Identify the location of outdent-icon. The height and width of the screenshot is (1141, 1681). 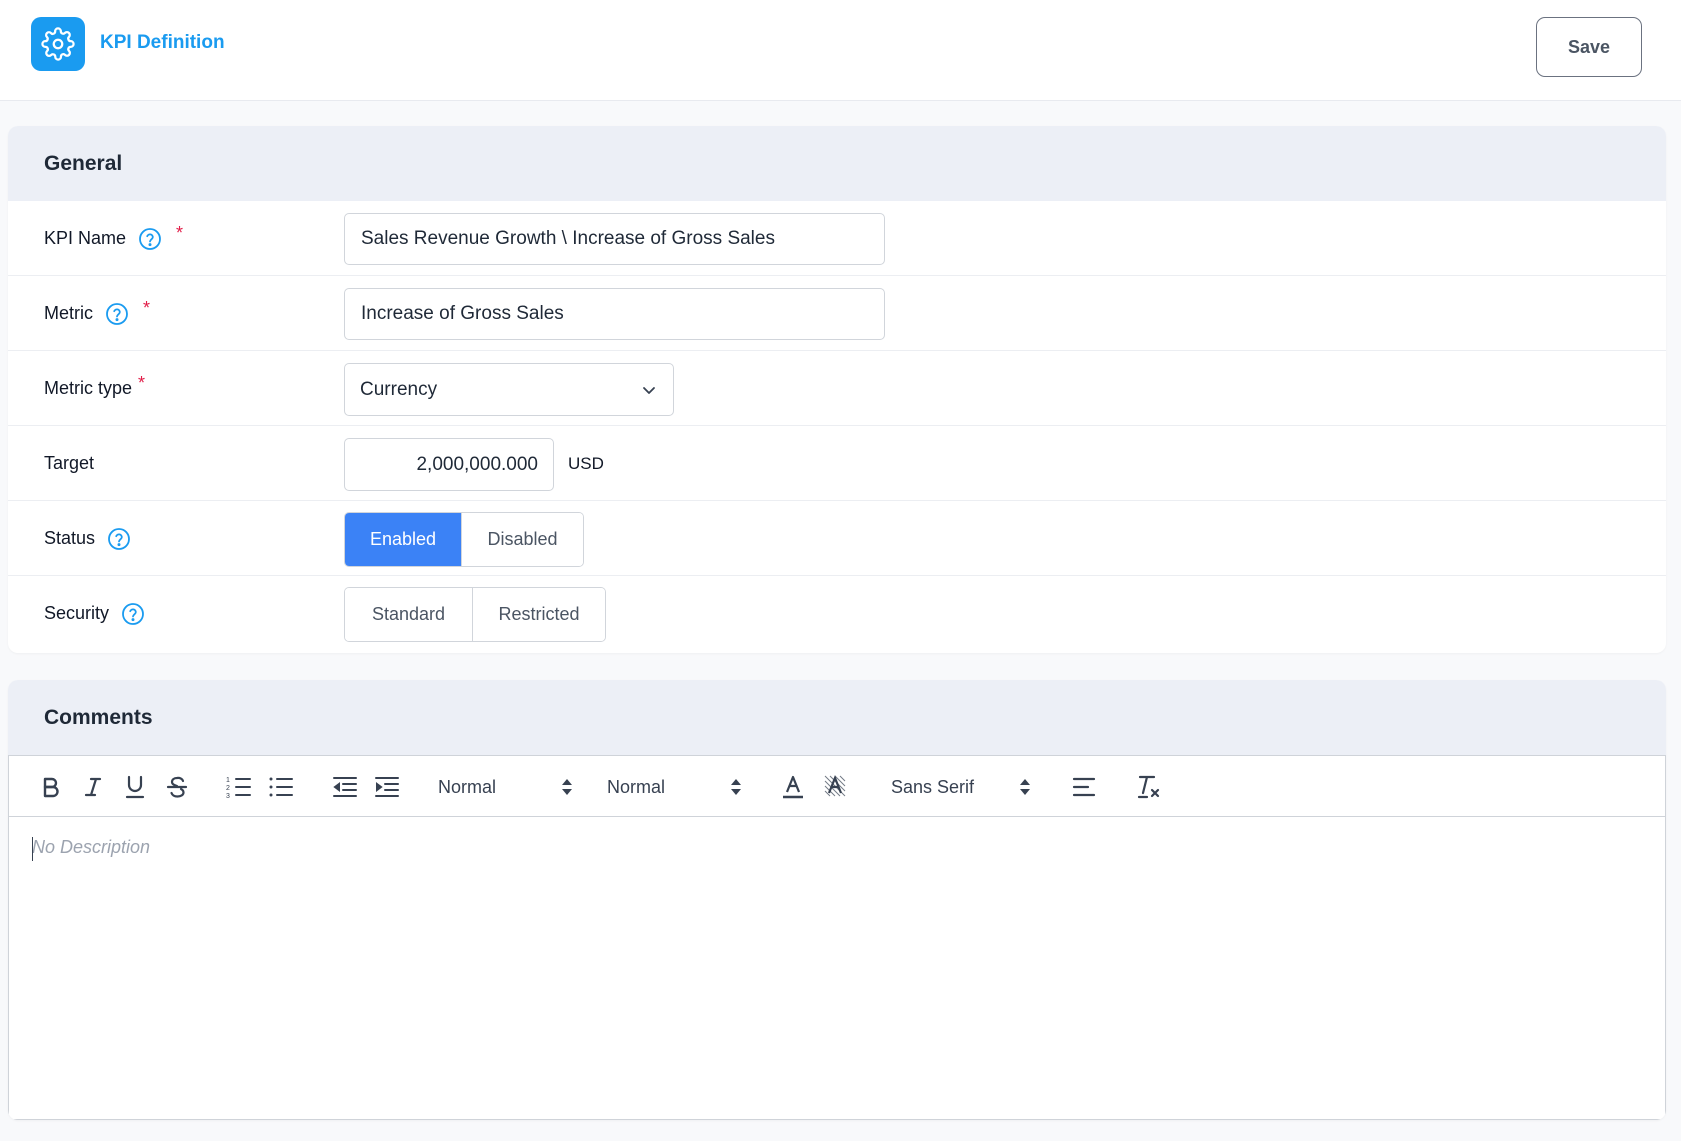
(345, 787).